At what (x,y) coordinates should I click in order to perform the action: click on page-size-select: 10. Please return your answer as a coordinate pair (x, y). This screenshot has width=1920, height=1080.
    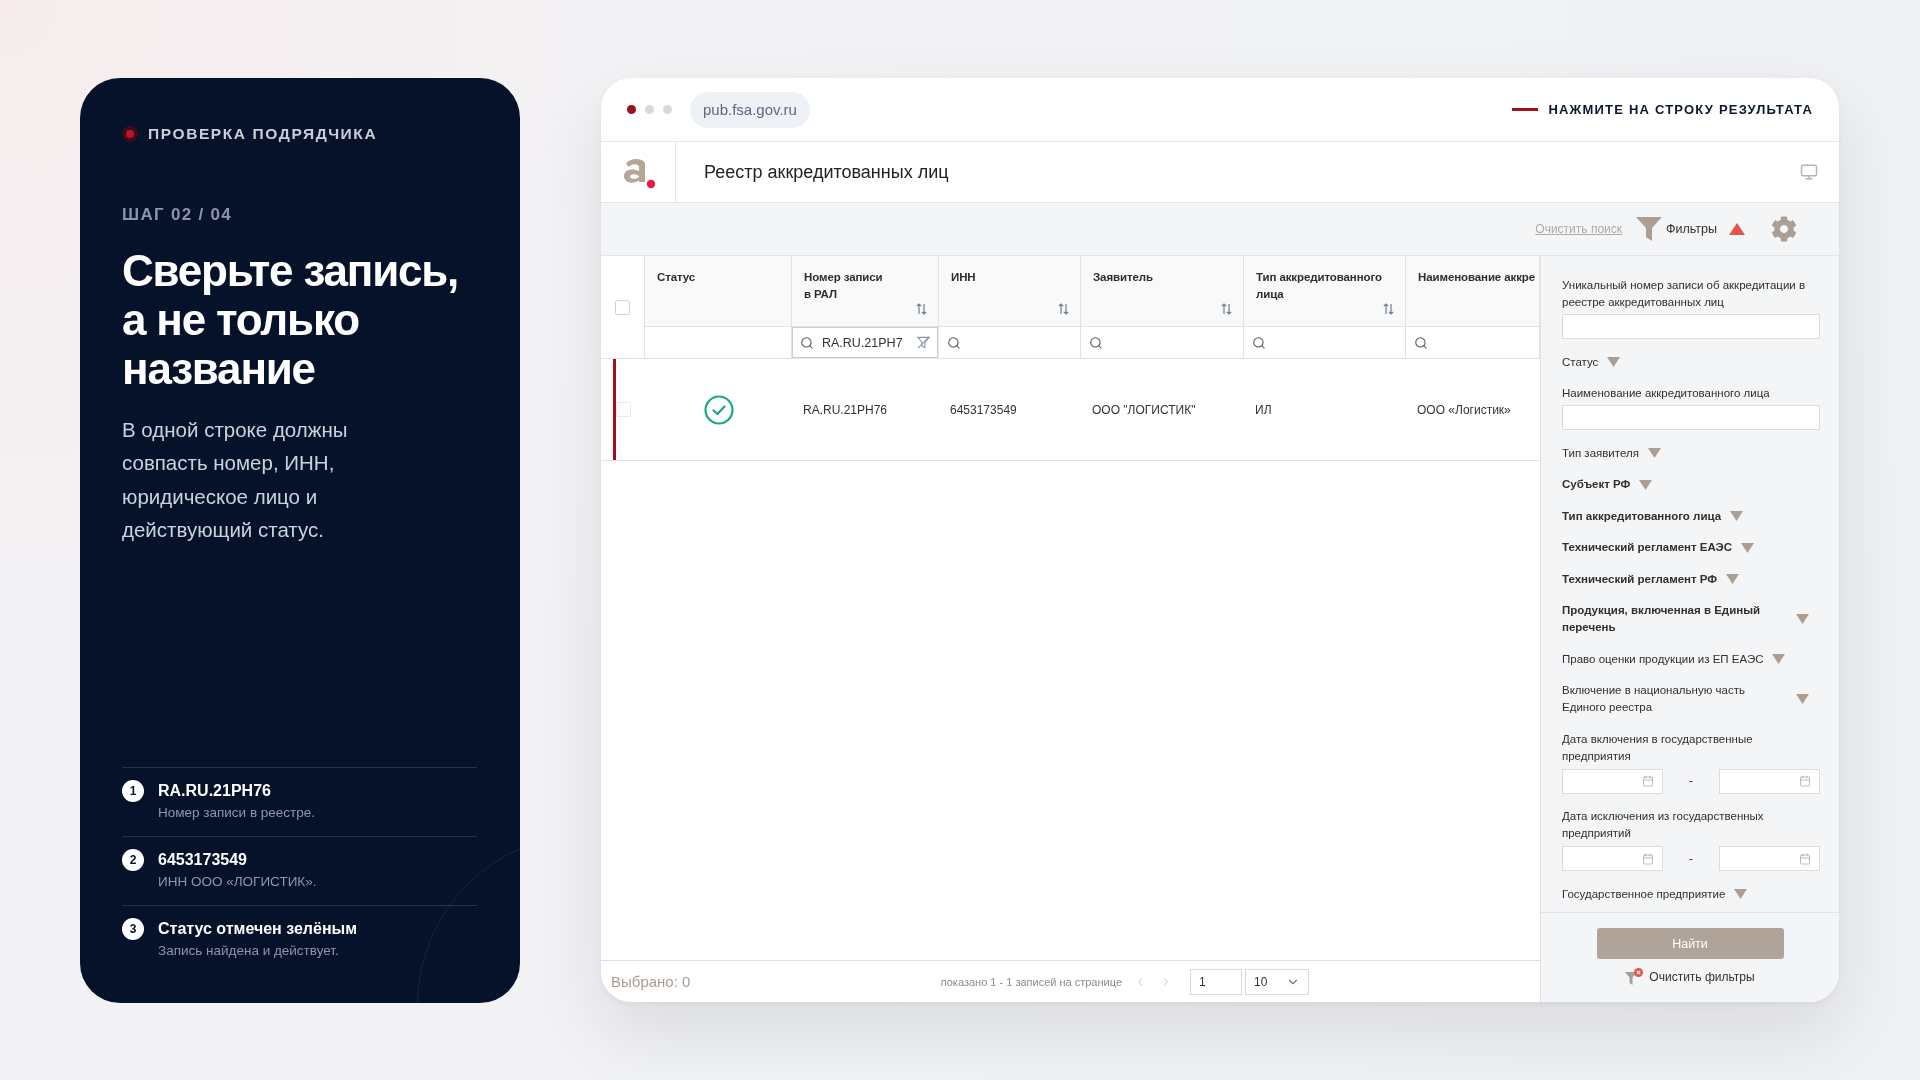
    Looking at the image, I should click on (1277, 981).